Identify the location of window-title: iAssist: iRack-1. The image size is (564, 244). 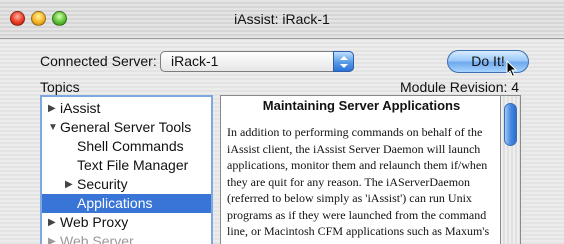
(282, 19).